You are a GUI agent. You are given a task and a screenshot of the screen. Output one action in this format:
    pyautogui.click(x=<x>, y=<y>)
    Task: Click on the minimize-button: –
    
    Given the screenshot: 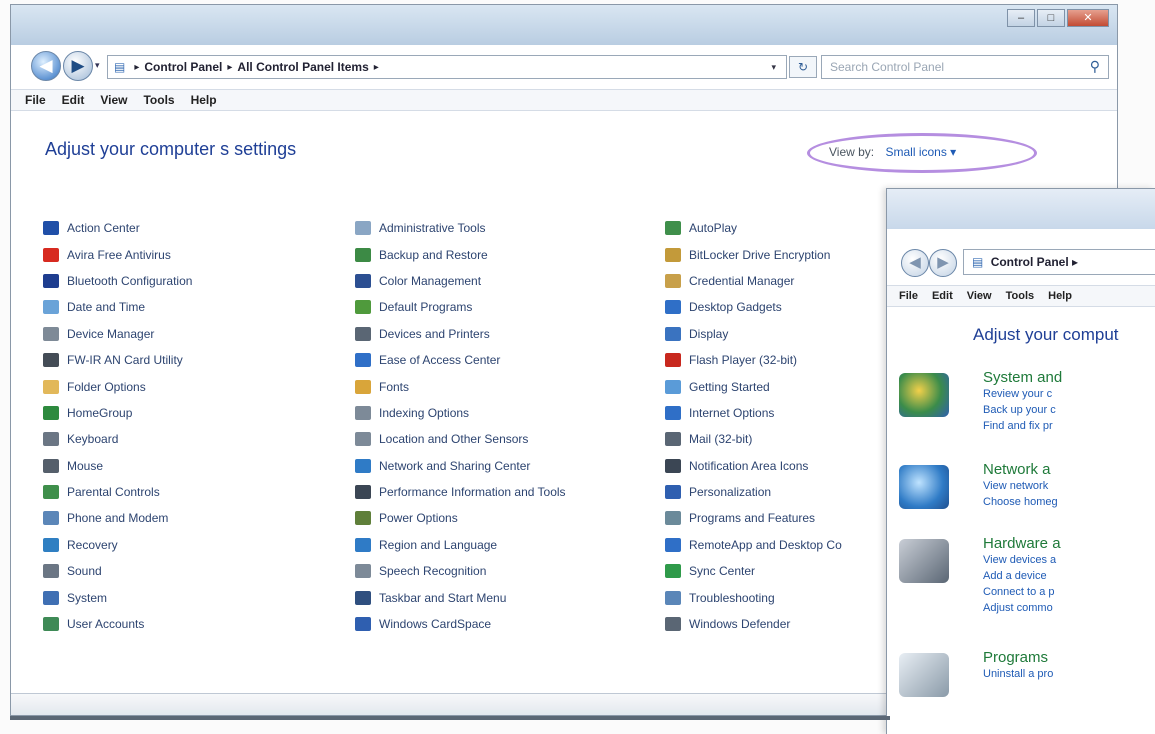 What is the action you would take?
    pyautogui.click(x=1021, y=18)
    